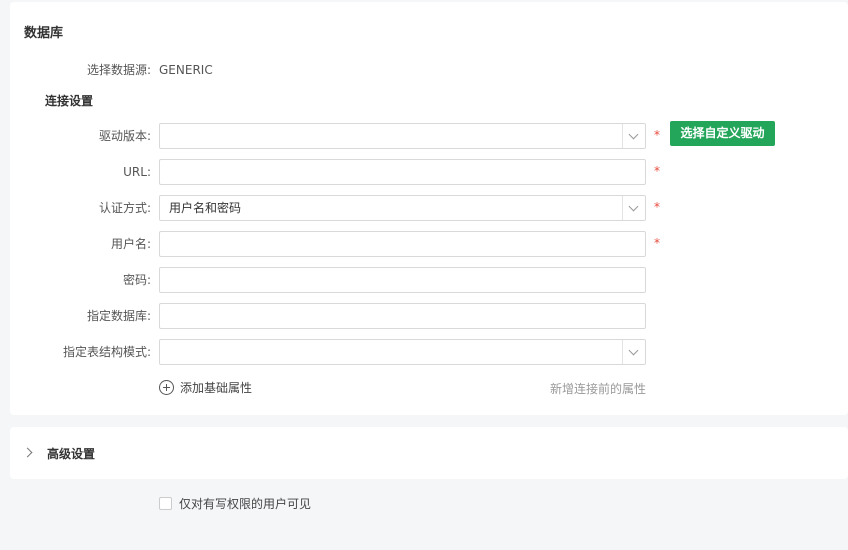  What do you see at coordinates (597, 389) in the screenshot?
I see `attribute-hint: 新增连接前的属性` at bounding box center [597, 389].